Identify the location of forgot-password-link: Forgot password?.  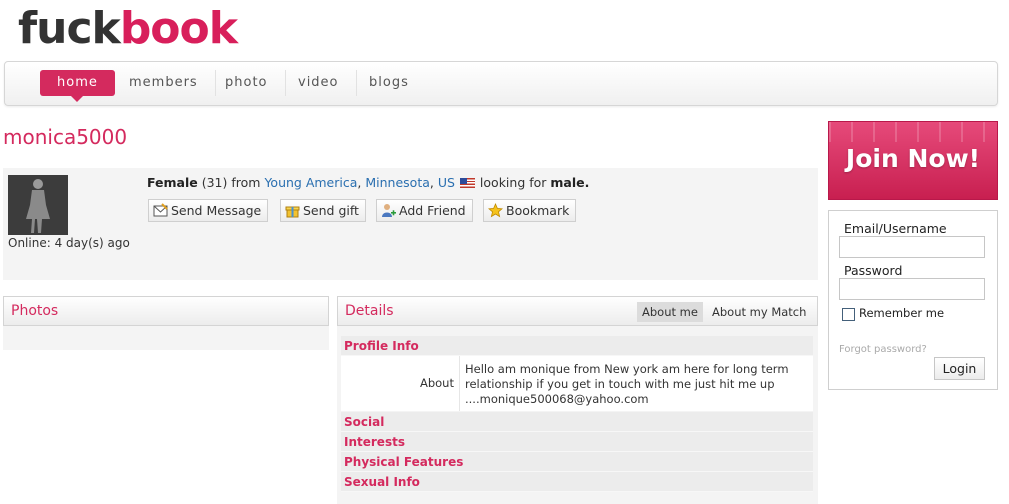
(883, 349).